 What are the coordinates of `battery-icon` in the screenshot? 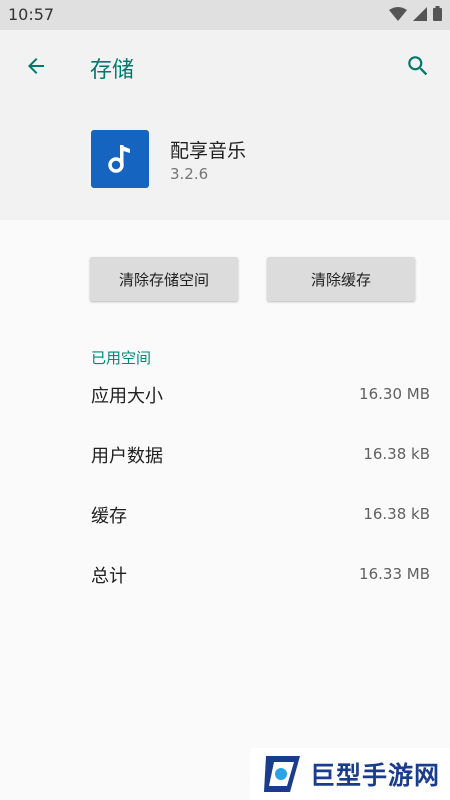 It's located at (437, 15).